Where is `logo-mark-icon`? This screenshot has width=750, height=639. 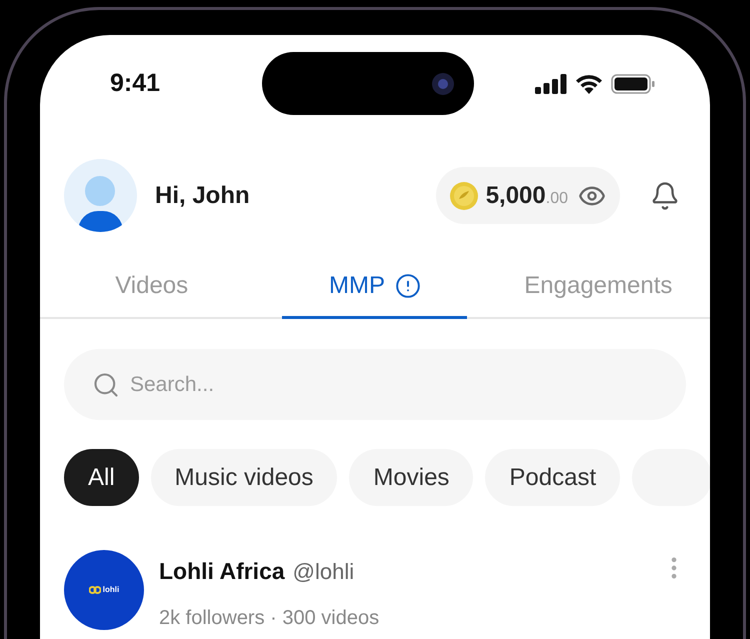
logo-mark-icon is located at coordinates (94, 590).